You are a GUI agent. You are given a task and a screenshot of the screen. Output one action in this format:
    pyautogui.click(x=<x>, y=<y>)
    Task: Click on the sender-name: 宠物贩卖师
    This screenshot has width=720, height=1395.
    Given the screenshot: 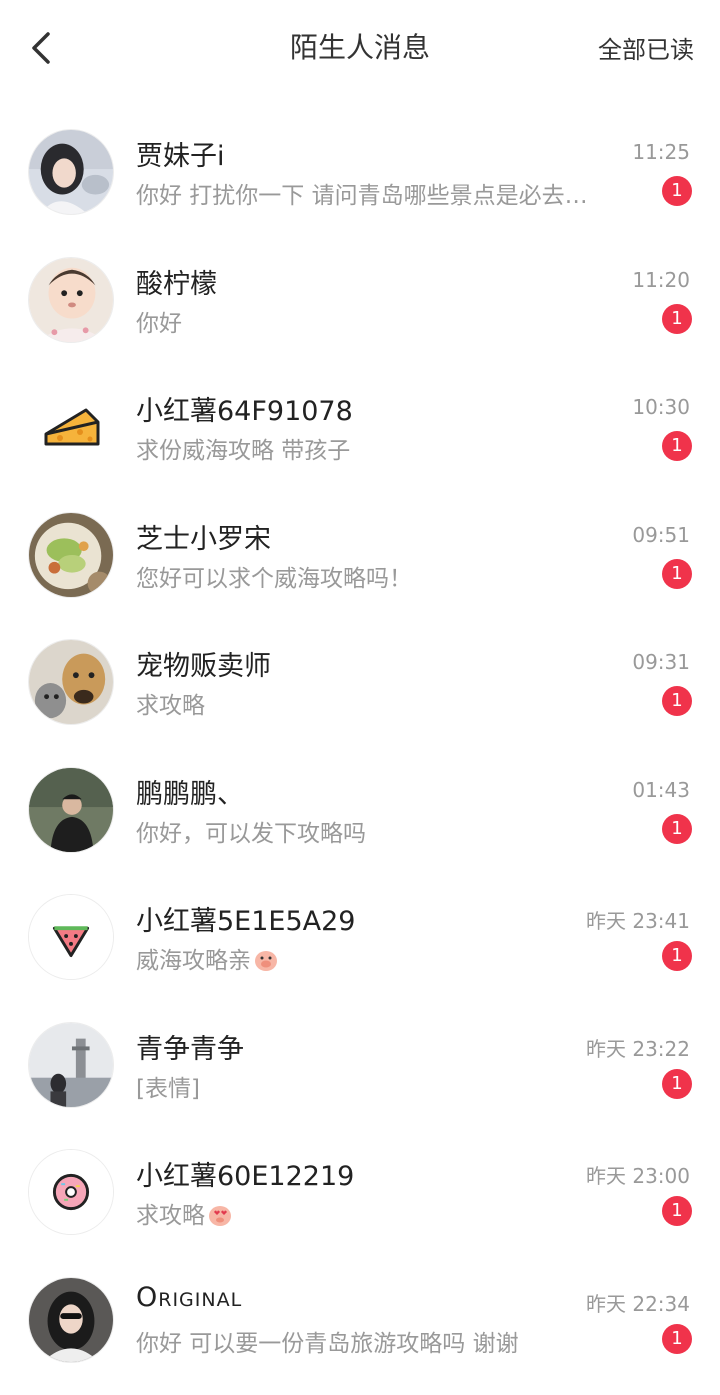 What is the action you would take?
    pyautogui.click(x=203, y=666)
    